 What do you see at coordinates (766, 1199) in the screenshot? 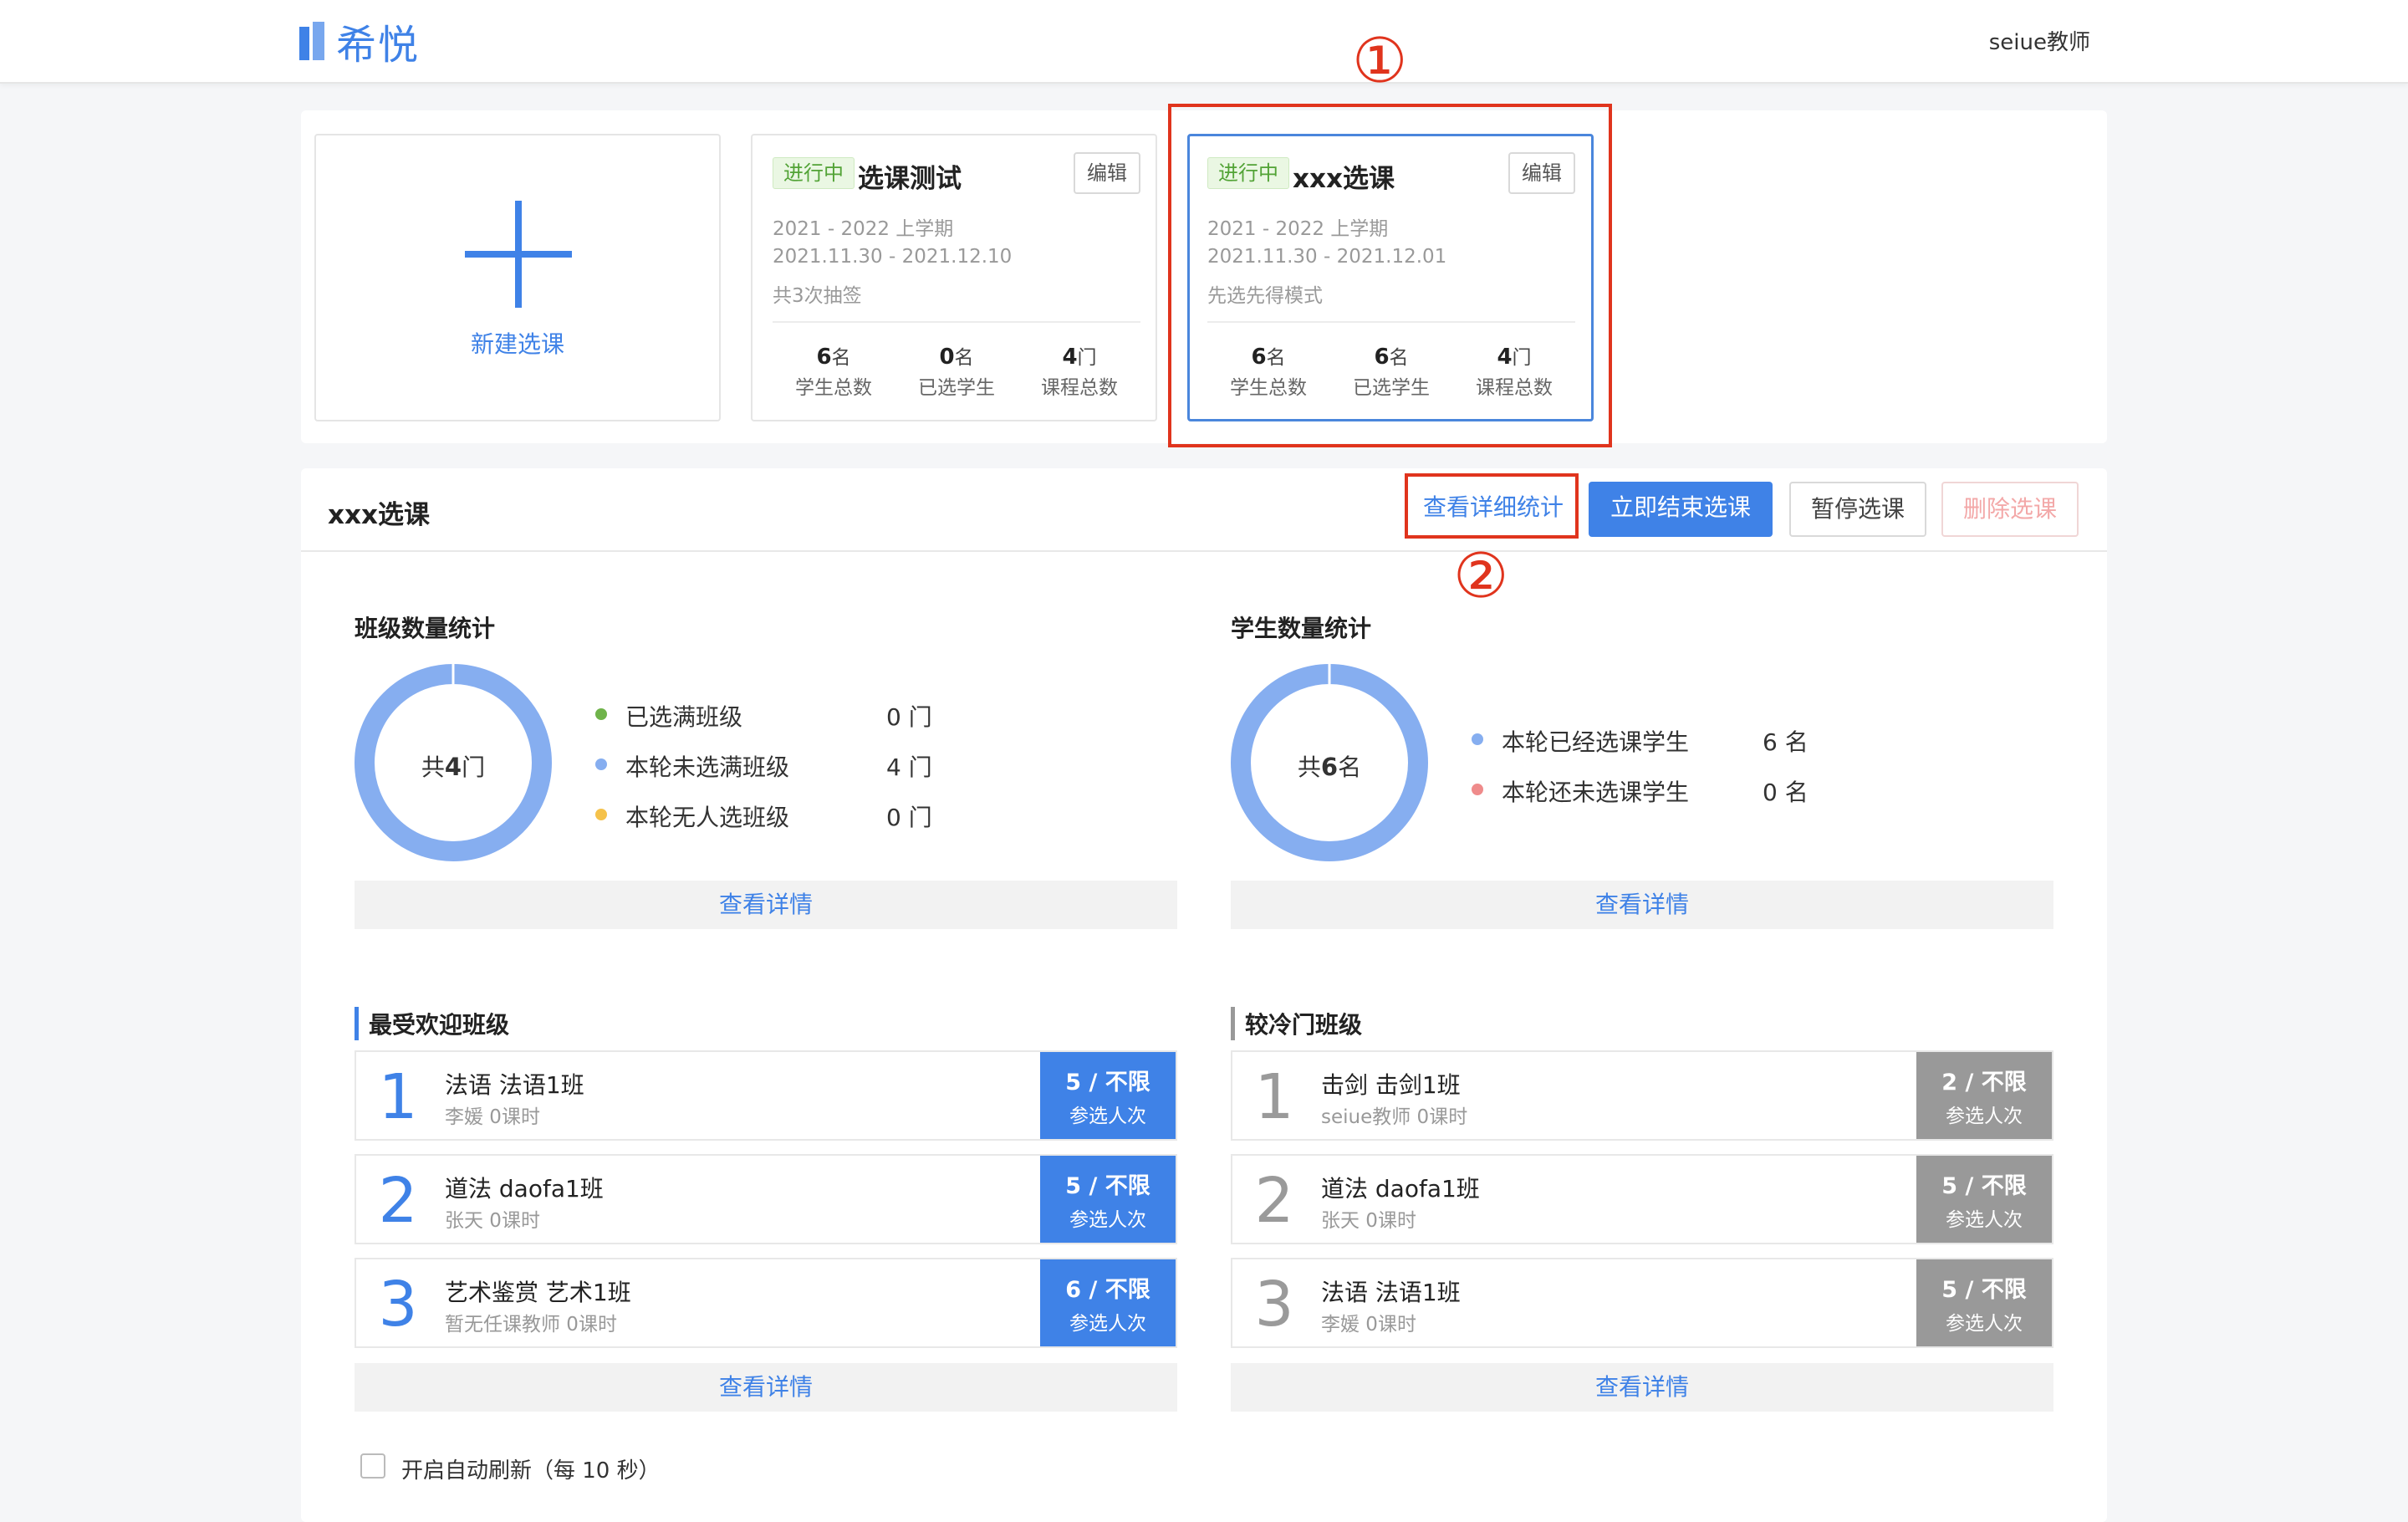
I see `popular-class-row: 2 道法 daofa1班 张天 0课时 5 / 不限 参选人次` at bounding box center [766, 1199].